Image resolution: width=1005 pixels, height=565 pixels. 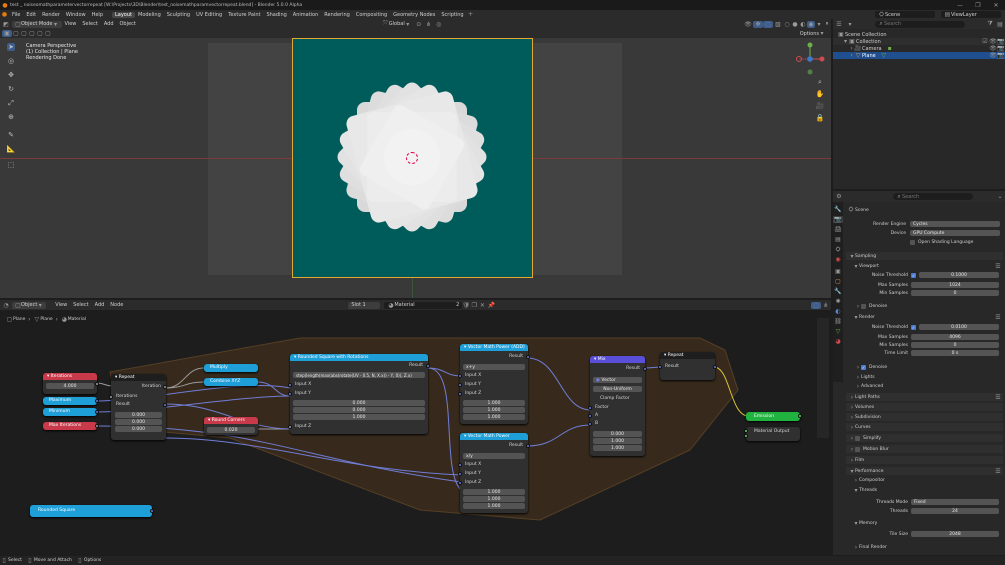 What do you see at coordinates (482, 305) in the screenshot?
I see `unlink-material-icon: ✕` at bounding box center [482, 305].